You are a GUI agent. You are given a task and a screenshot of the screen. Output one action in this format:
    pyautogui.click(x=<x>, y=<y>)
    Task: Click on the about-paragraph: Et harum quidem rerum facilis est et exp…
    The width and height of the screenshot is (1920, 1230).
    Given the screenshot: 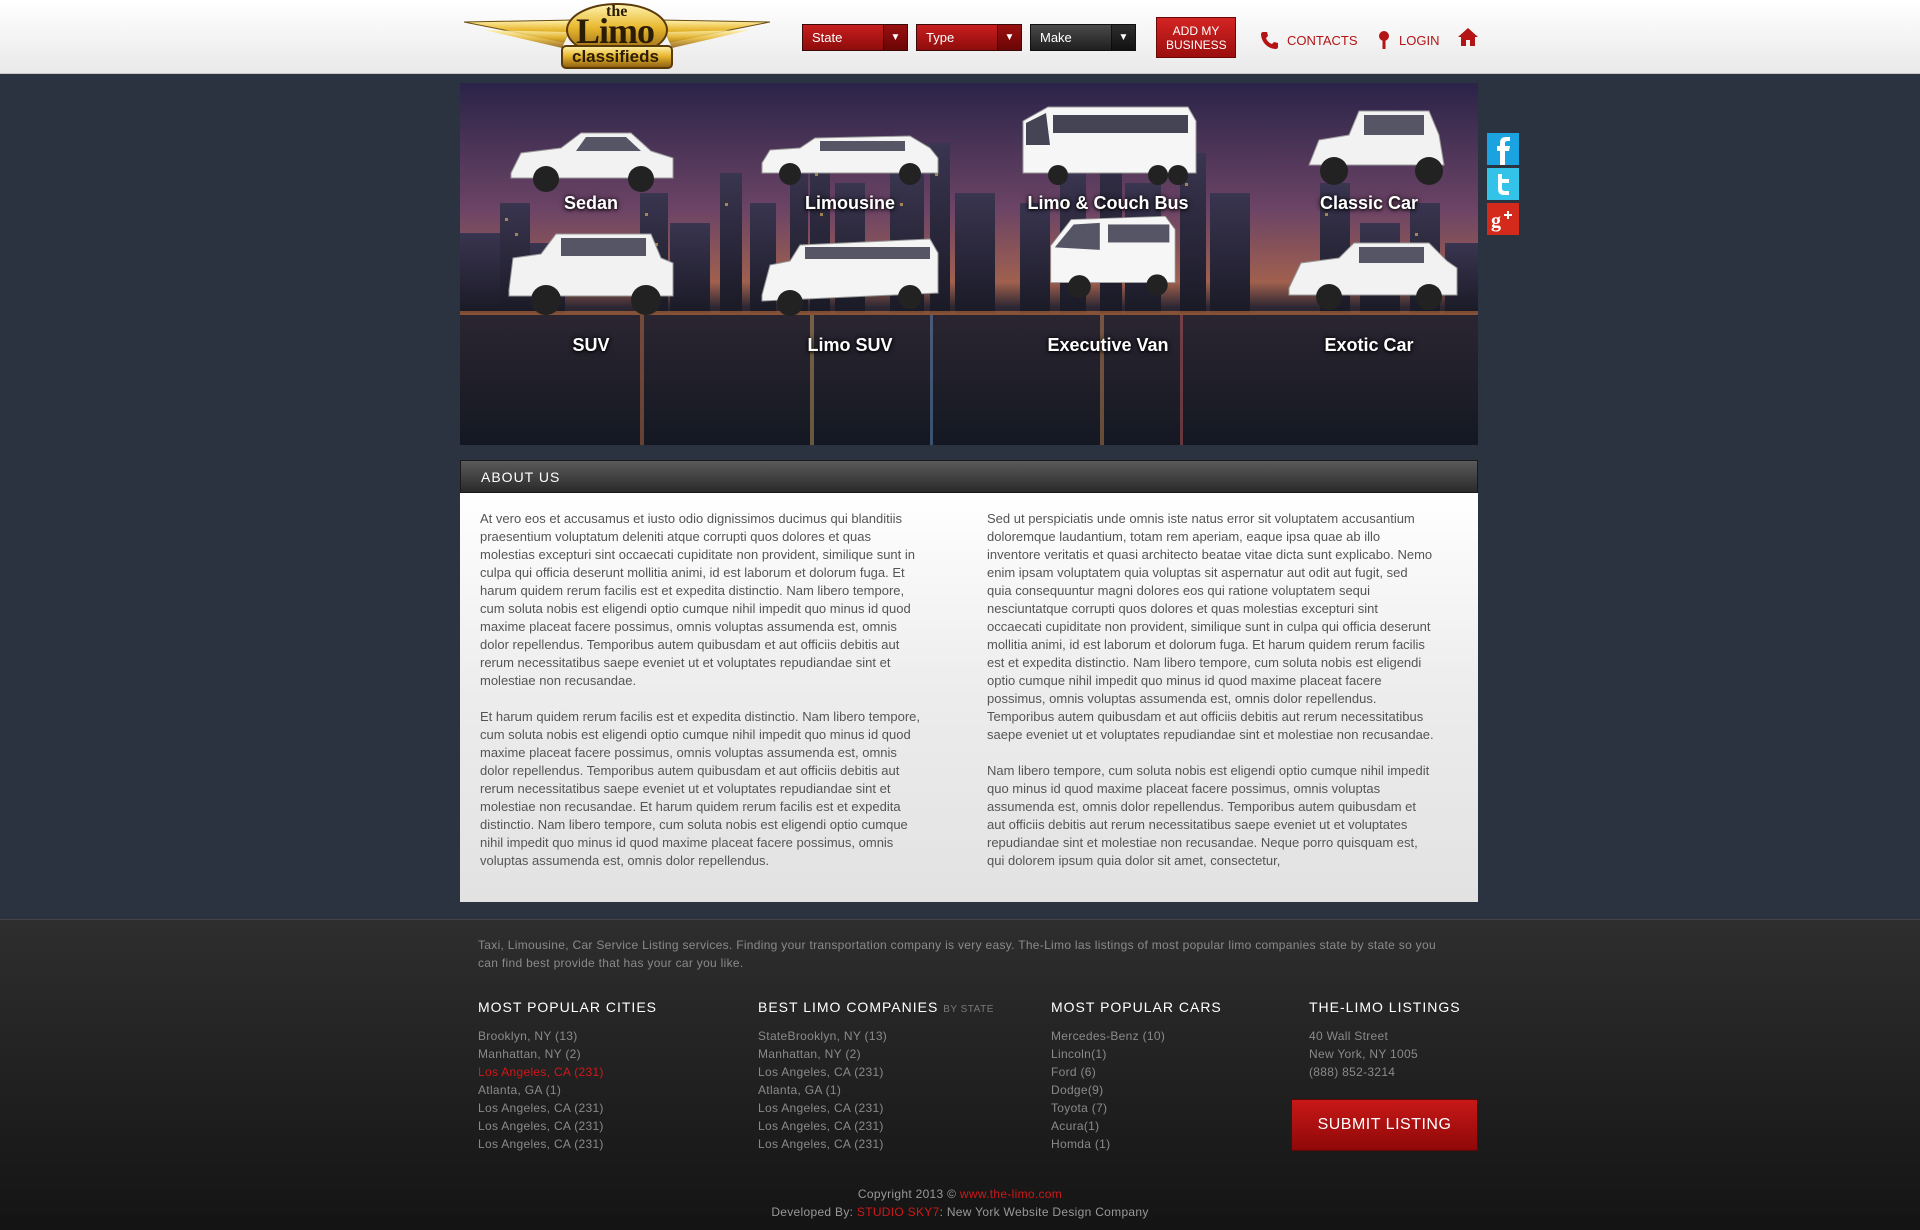 What is the action you would take?
    pyautogui.click(x=700, y=788)
    